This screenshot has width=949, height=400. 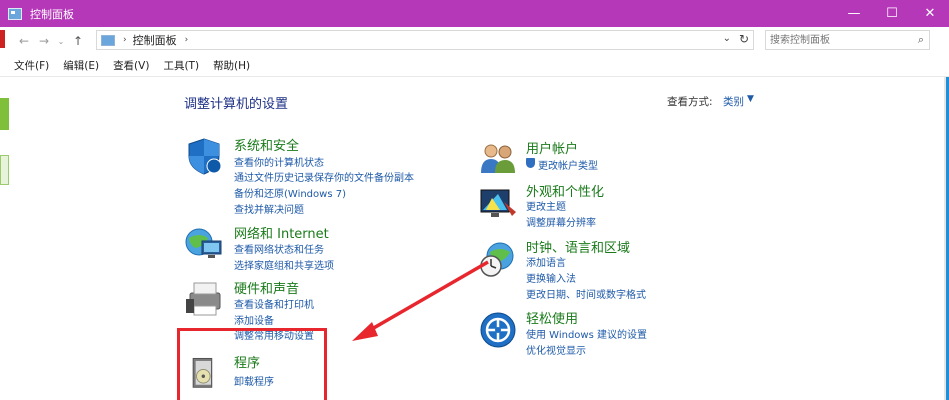 I want to click on link-devices-printers: 查看设备和打印机, so click(x=274, y=303).